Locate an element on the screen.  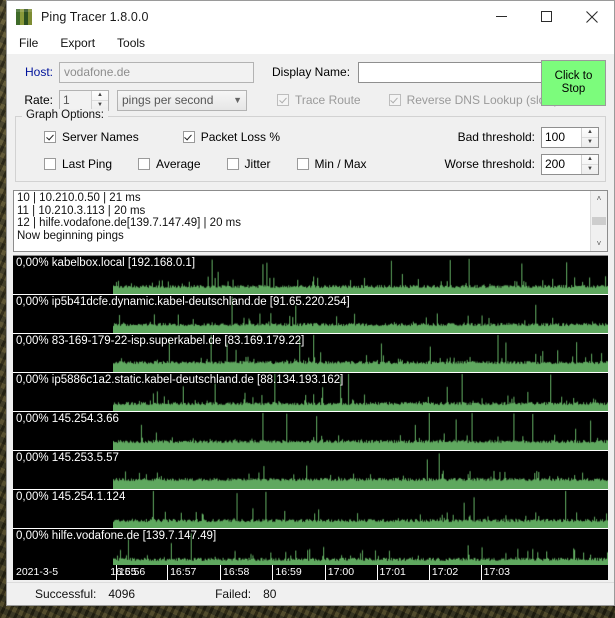
timeline-tick: 17:01 is located at coordinates (391, 572).